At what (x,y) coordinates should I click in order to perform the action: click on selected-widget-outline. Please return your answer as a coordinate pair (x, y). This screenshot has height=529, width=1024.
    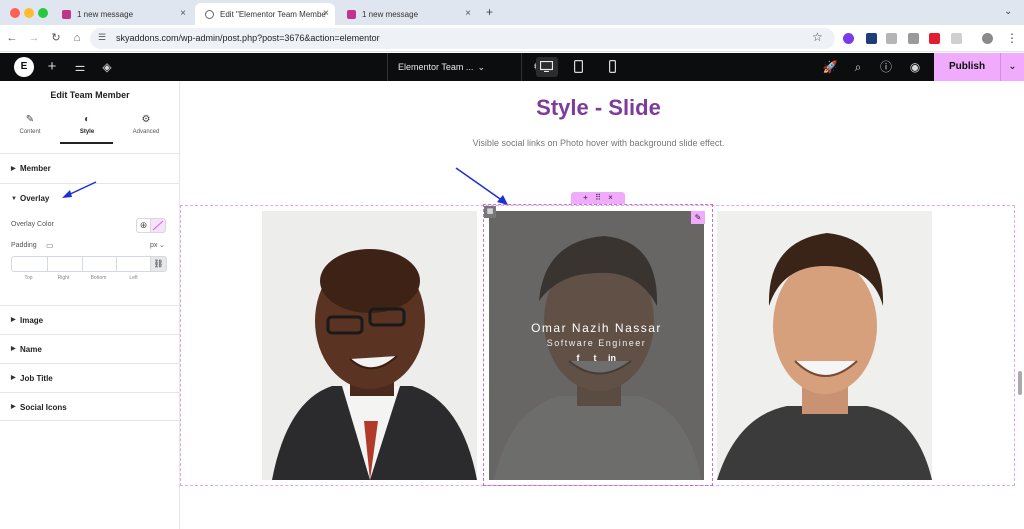
    Looking at the image, I should click on (598, 345).